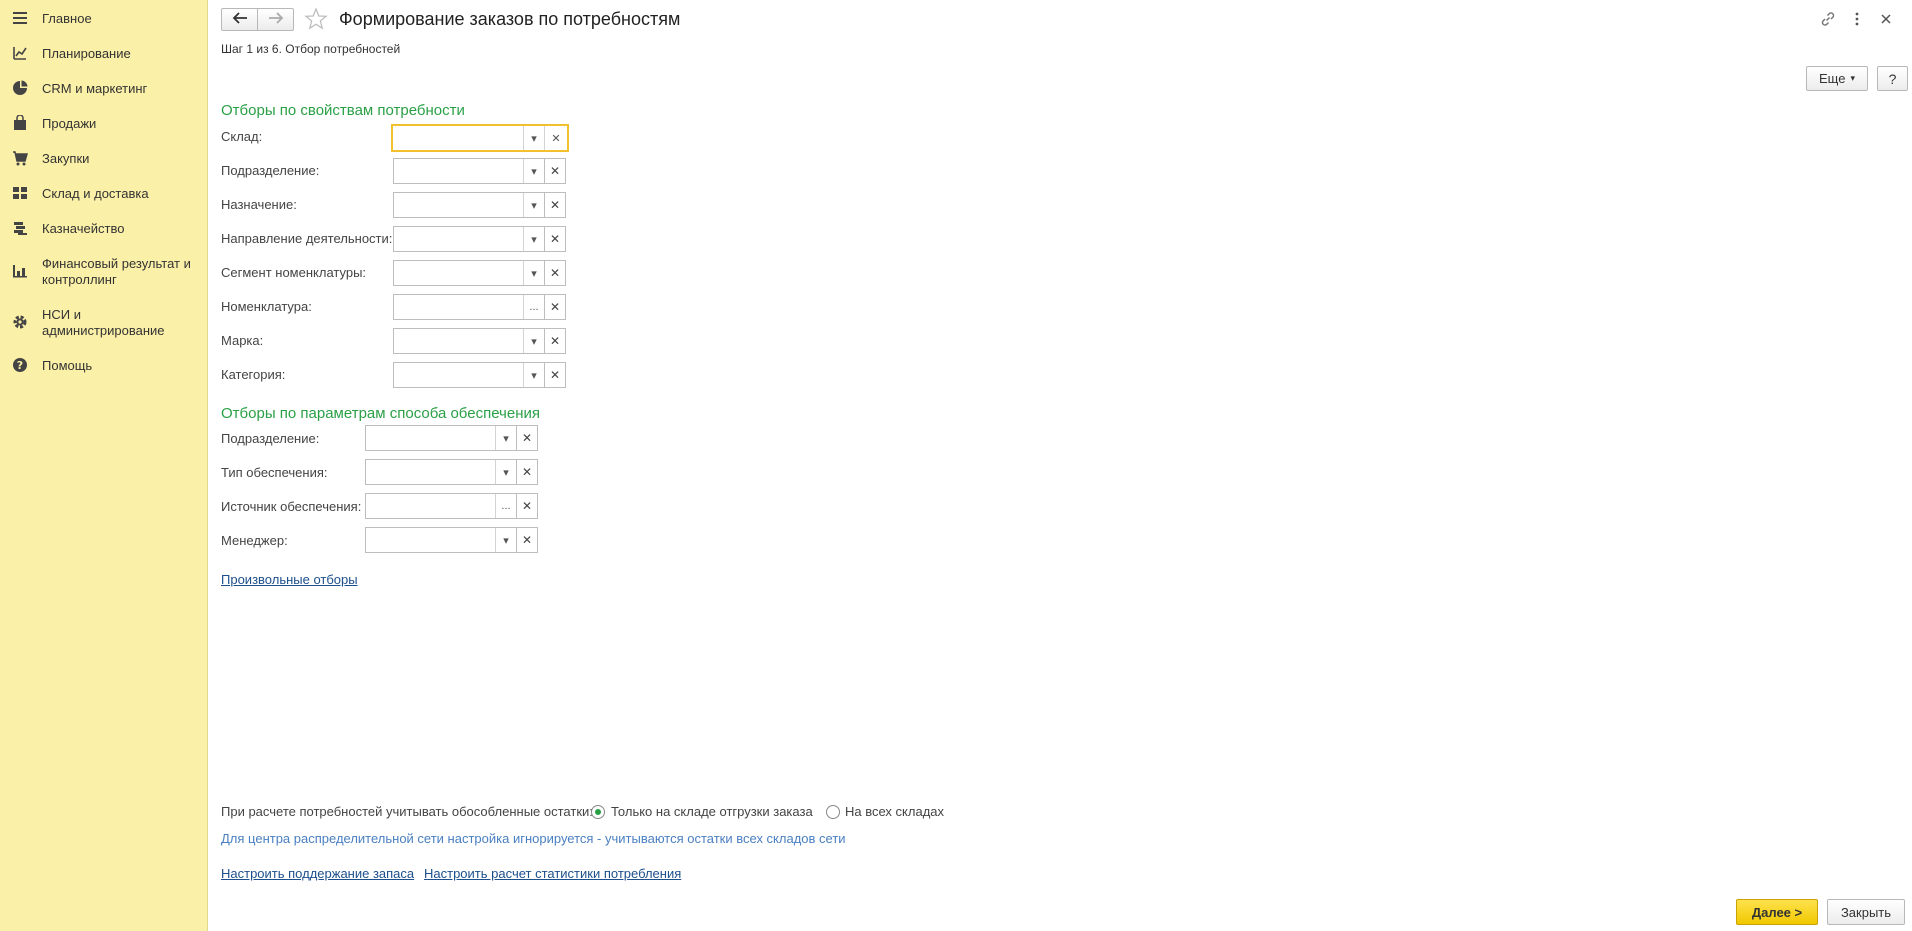  Describe the element at coordinates (458, 205) in the screenshot. I see `purpose-input` at that location.